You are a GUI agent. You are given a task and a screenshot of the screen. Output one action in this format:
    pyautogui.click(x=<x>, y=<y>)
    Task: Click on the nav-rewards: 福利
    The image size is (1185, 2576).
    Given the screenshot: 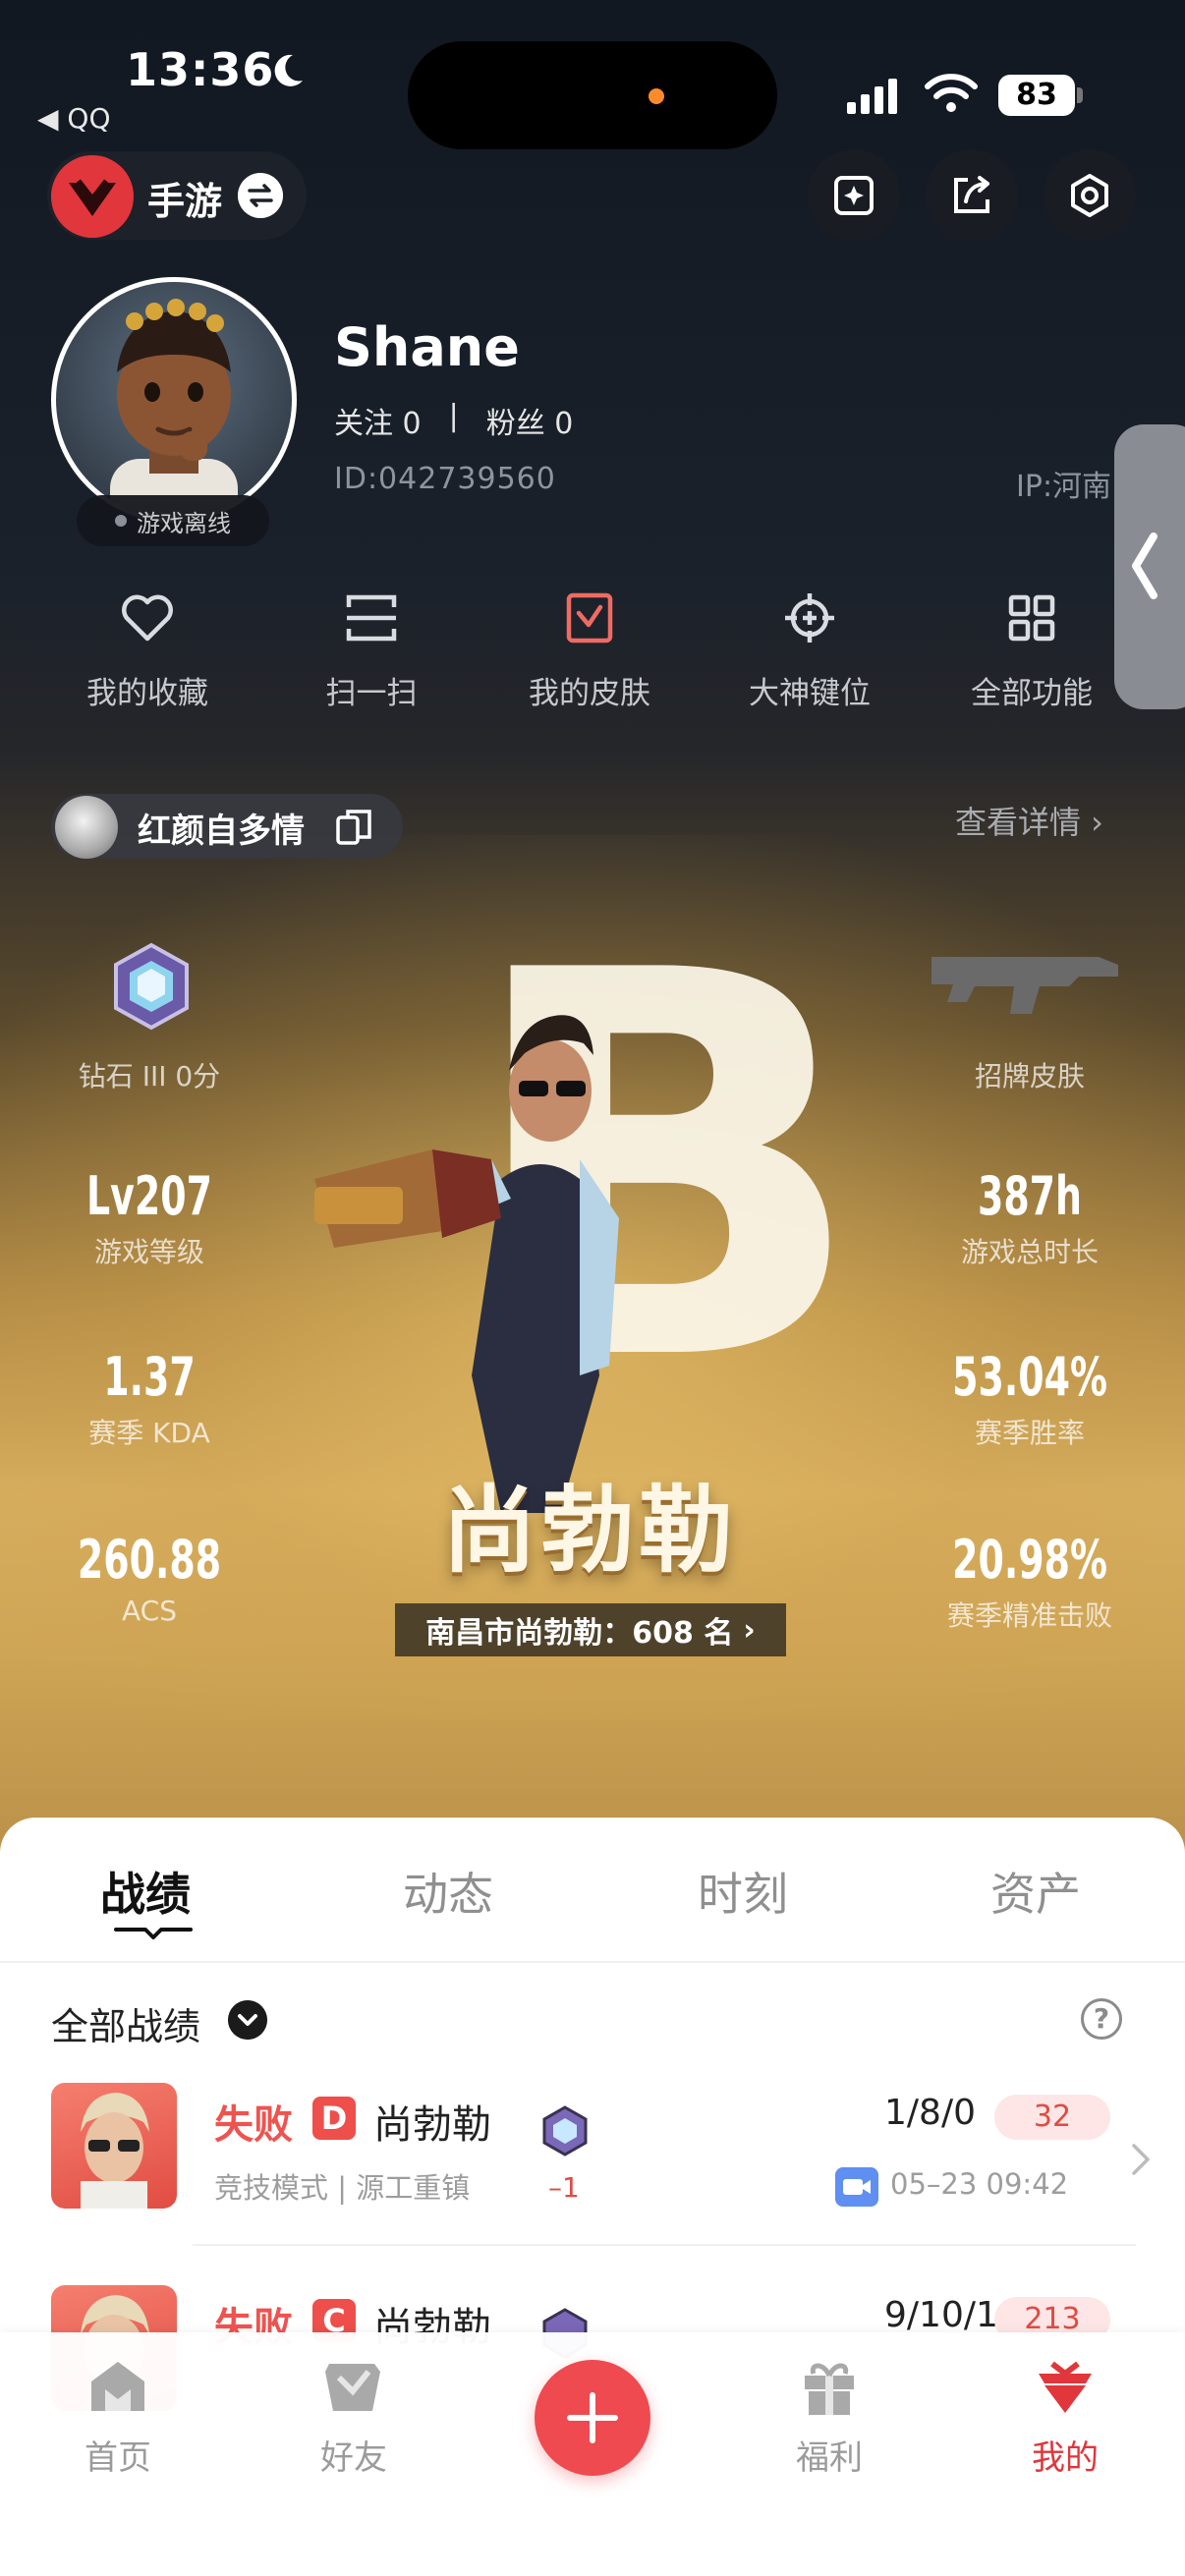 What is the action you would take?
    pyautogui.click(x=830, y=2417)
    